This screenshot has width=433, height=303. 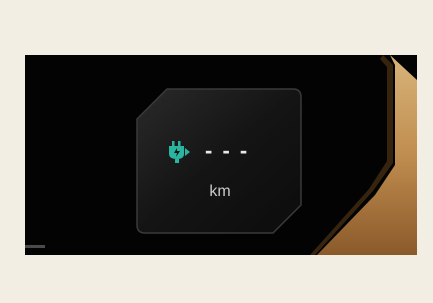 What do you see at coordinates (227, 150) in the screenshot?
I see `range-value: - - -` at bounding box center [227, 150].